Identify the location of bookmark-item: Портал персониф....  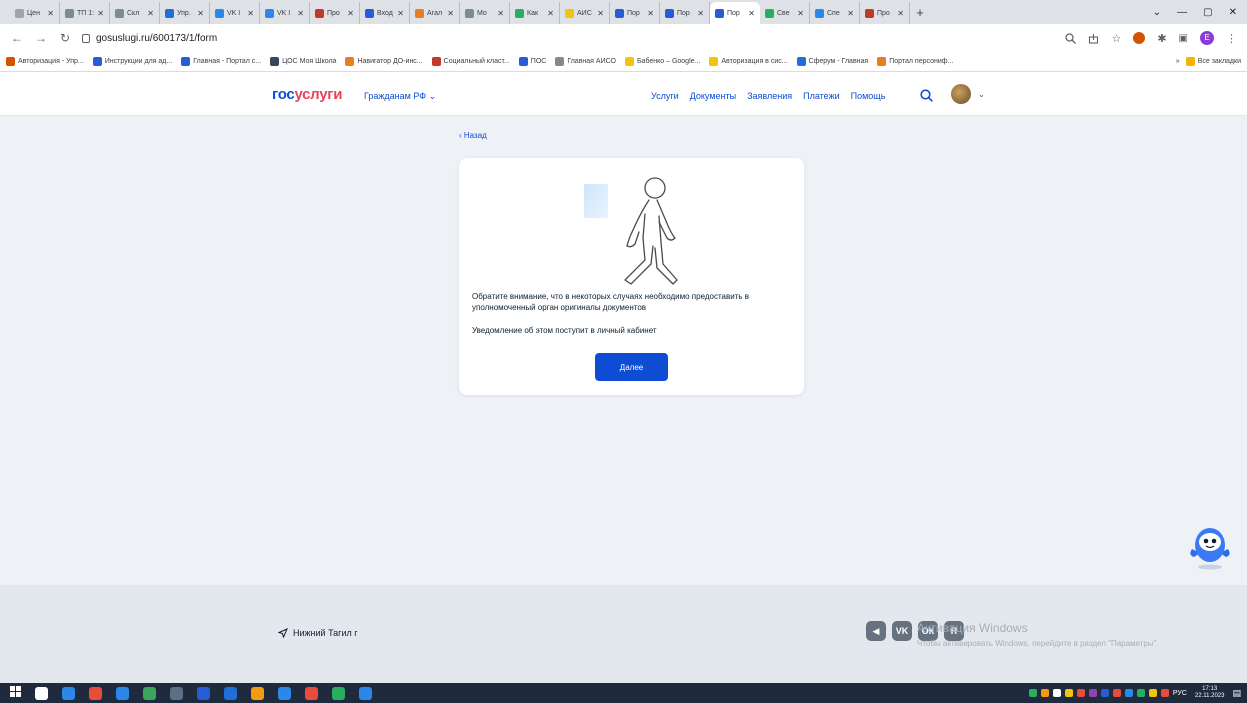
(915, 61).